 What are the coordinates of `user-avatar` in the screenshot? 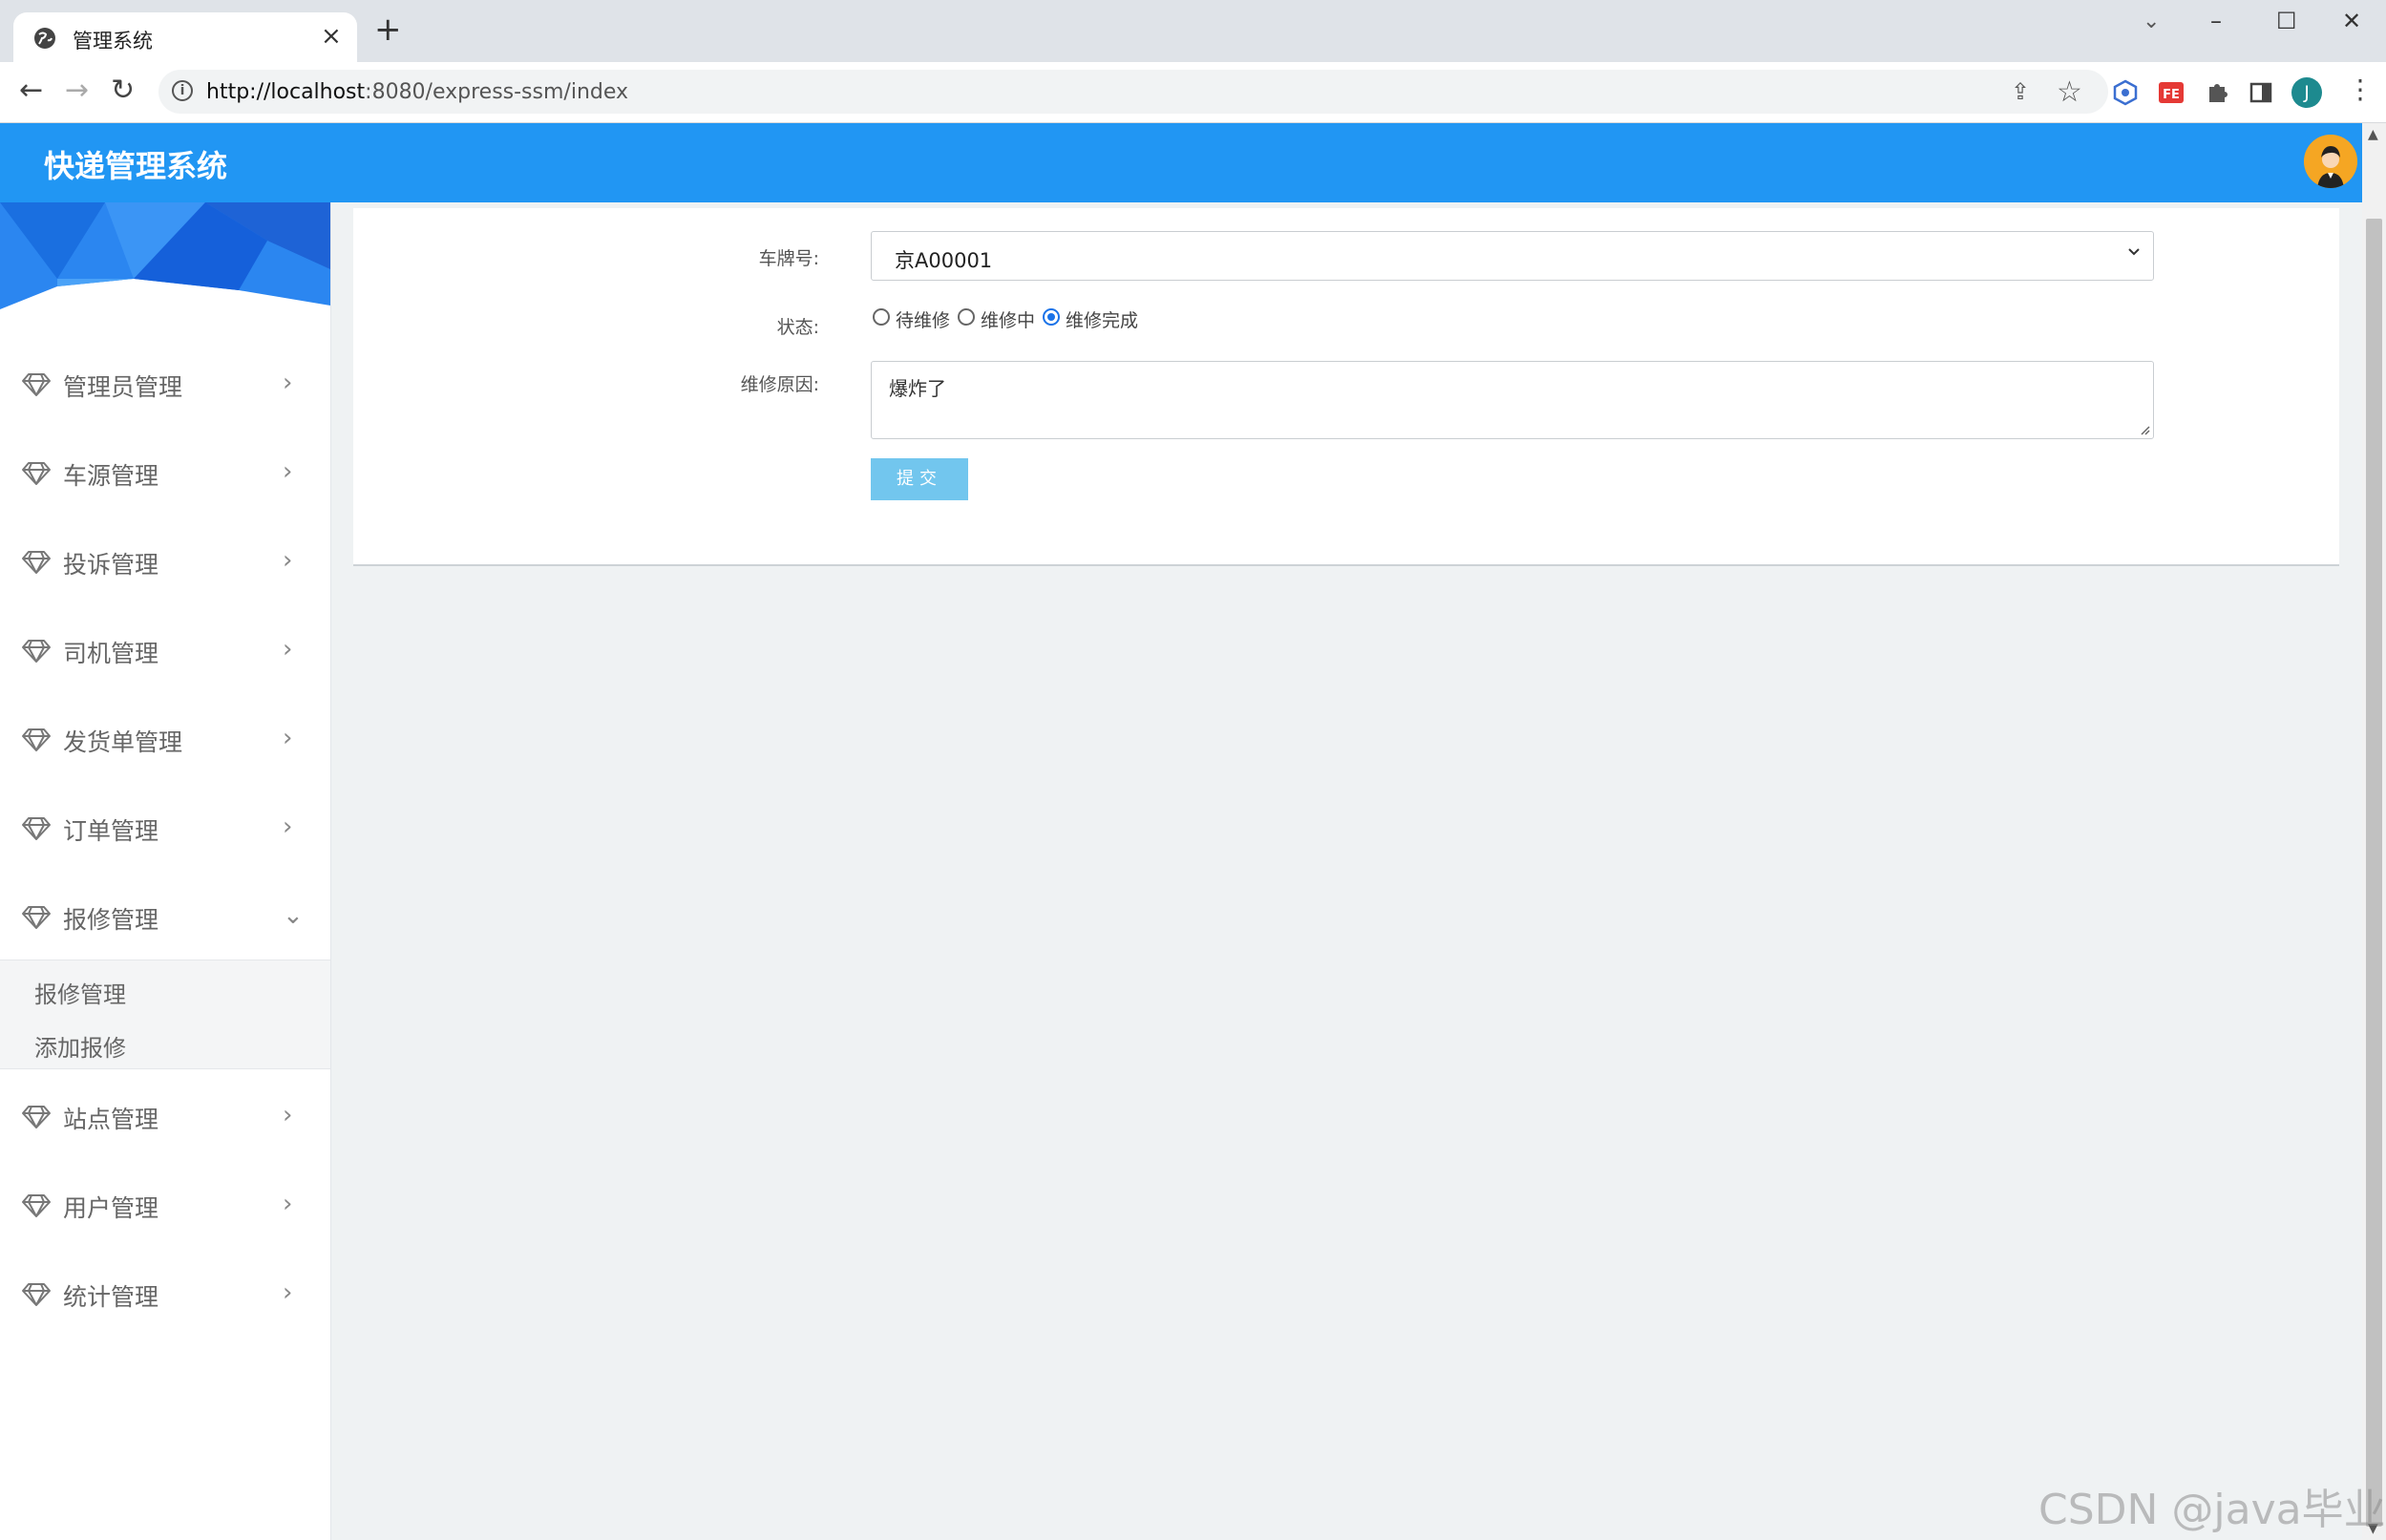 It's located at (2330, 161).